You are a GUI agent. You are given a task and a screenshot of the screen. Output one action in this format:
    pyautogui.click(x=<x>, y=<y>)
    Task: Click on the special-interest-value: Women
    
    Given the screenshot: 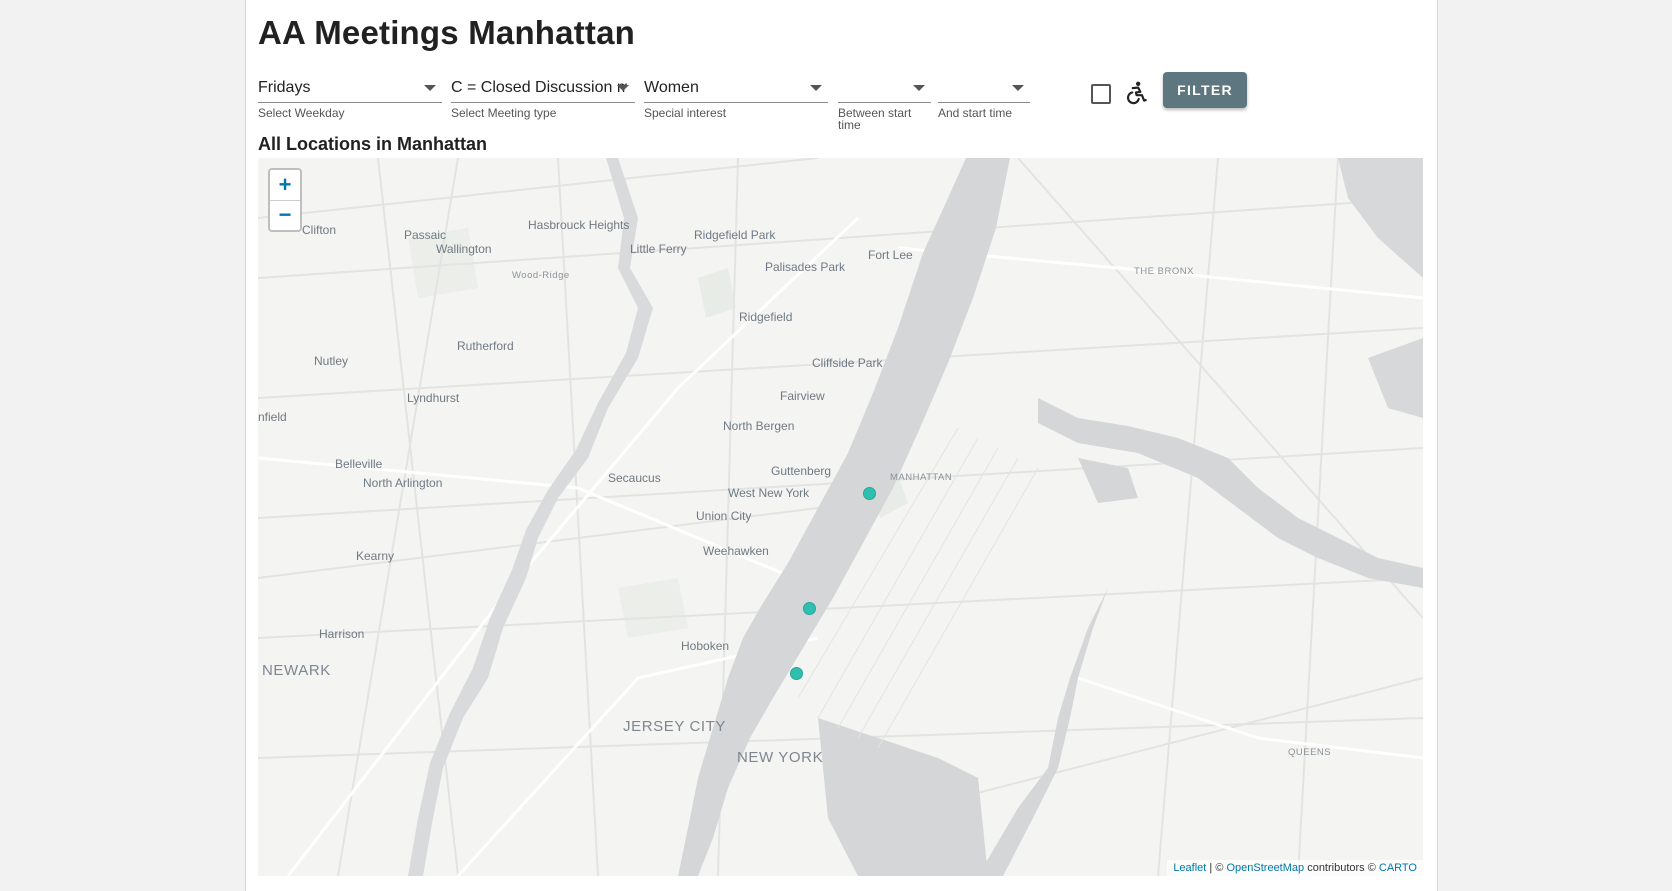 What is the action you would take?
    pyautogui.click(x=671, y=87)
    